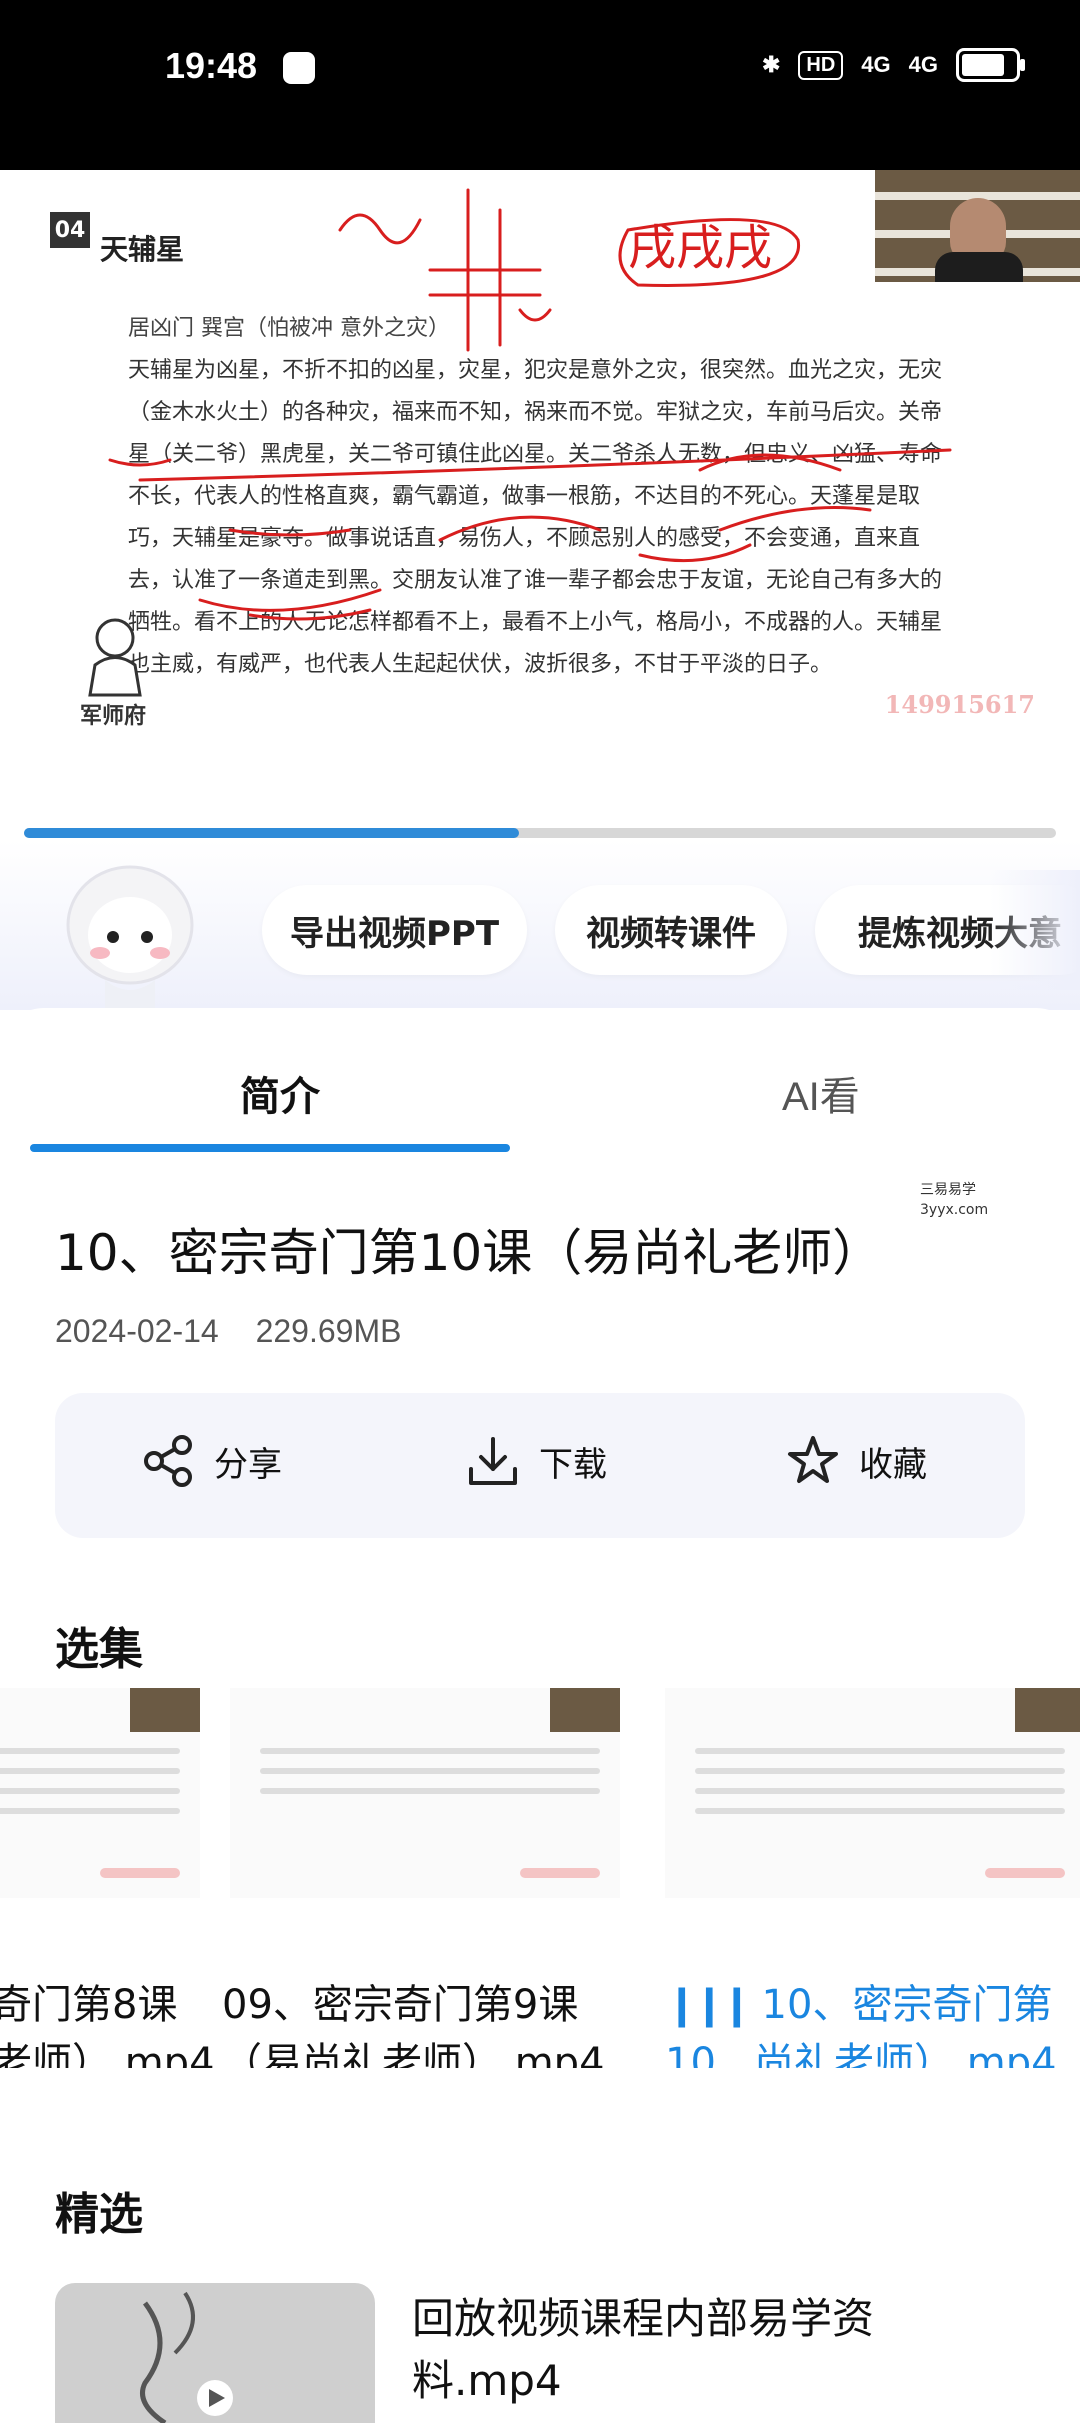 Image resolution: width=1080 pixels, height=2423 pixels. I want to click on progress-fill, so click(272, 833).